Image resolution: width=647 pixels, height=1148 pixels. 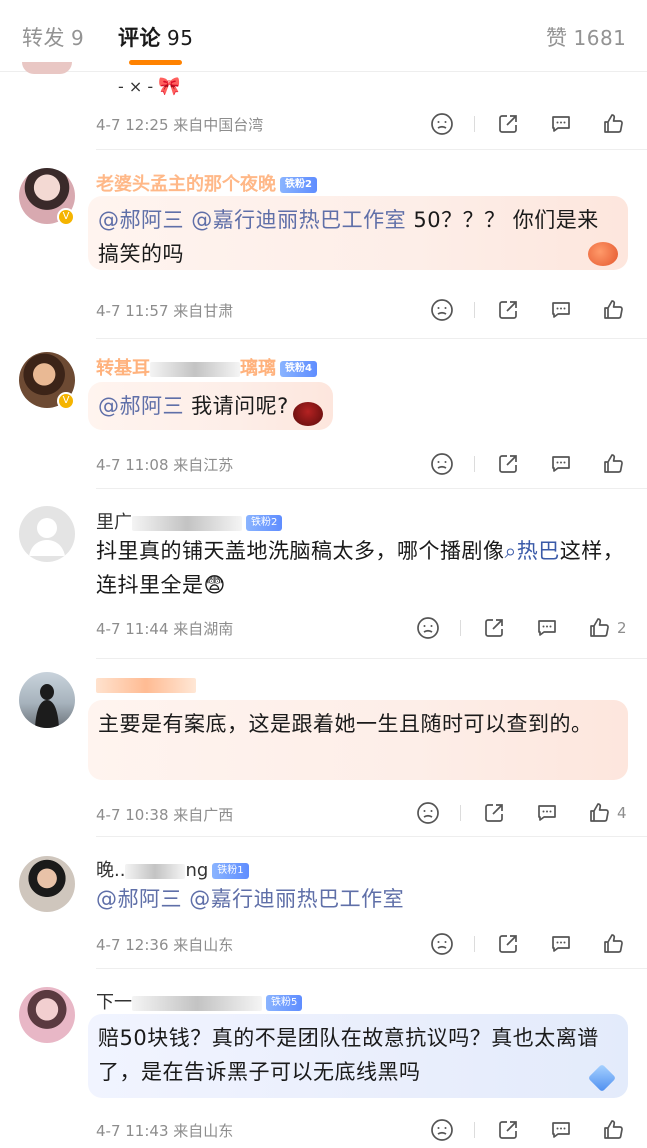 What do you see at coordinates (622, 813) in the screenshot?
I see `like-count: 4` at bounding box center [622, 813].